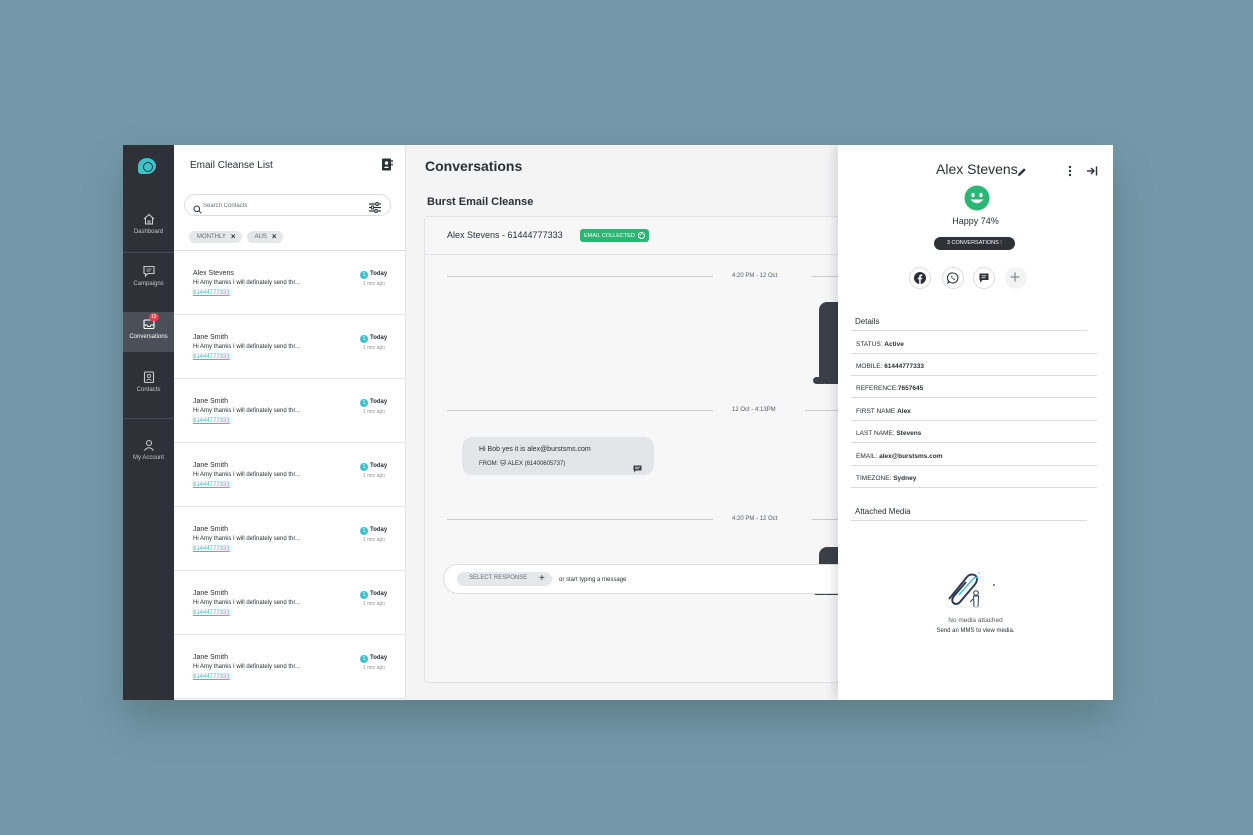  What do you see at coordinates (876, 411) in the screenshot?
I see `detail-label: FIRST NAME` at bounding box center [876, 411].